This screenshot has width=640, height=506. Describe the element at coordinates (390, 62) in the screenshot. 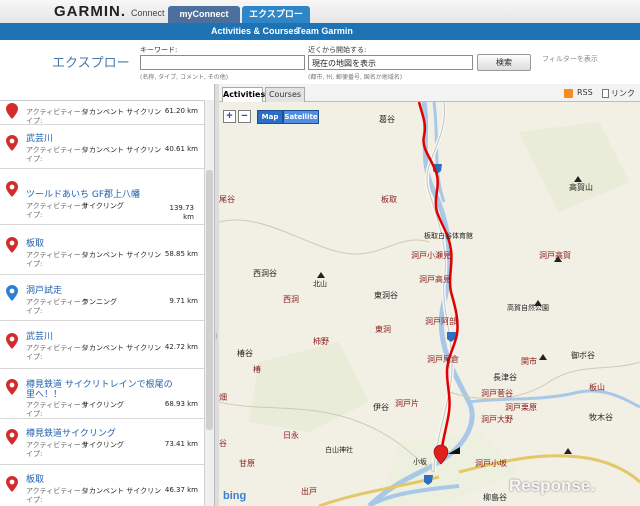

I see `near-input: 現在の地図を表示` at that location.